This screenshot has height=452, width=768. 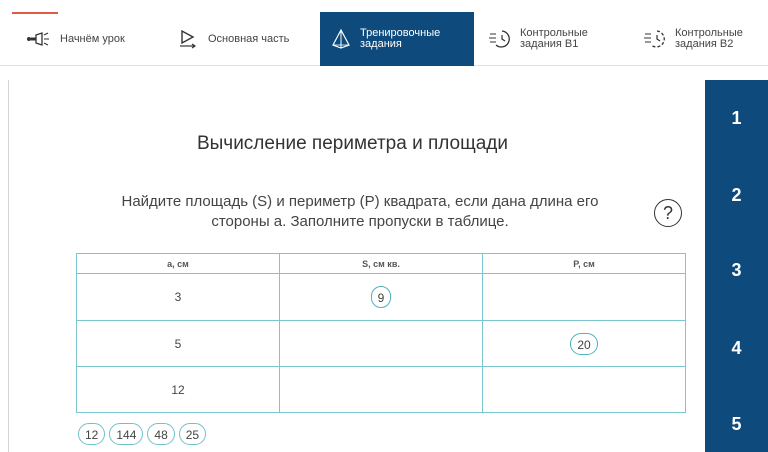 I want to click on task-button-3: 3, so click(x=736, y=270).